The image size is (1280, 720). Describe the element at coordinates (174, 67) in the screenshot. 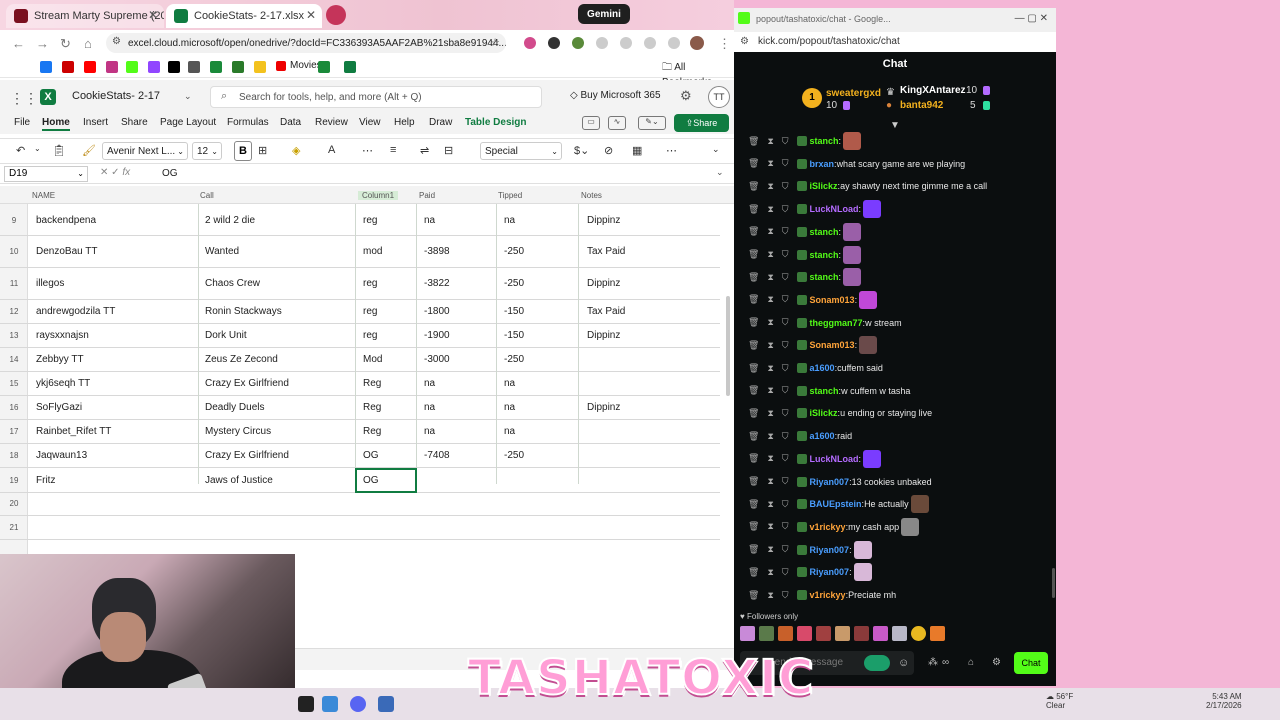

I see `x-icon` at that location.